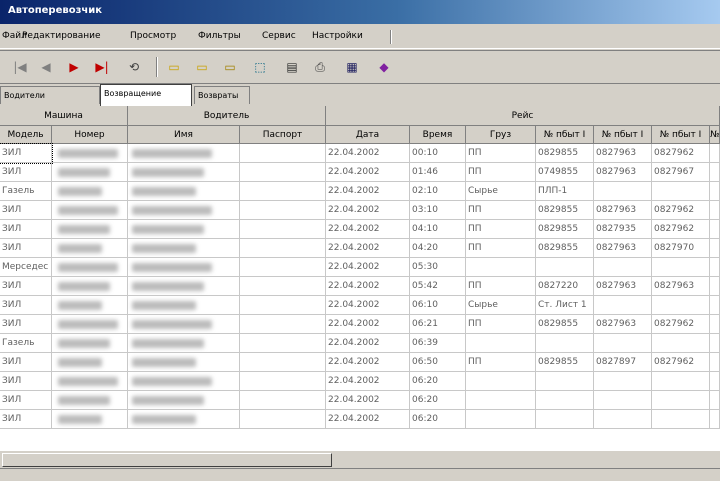  What do you see at coordinates (352, 67) in the screenshot?
I see `calculator-button: ▦` at bounding box center [352, 67].